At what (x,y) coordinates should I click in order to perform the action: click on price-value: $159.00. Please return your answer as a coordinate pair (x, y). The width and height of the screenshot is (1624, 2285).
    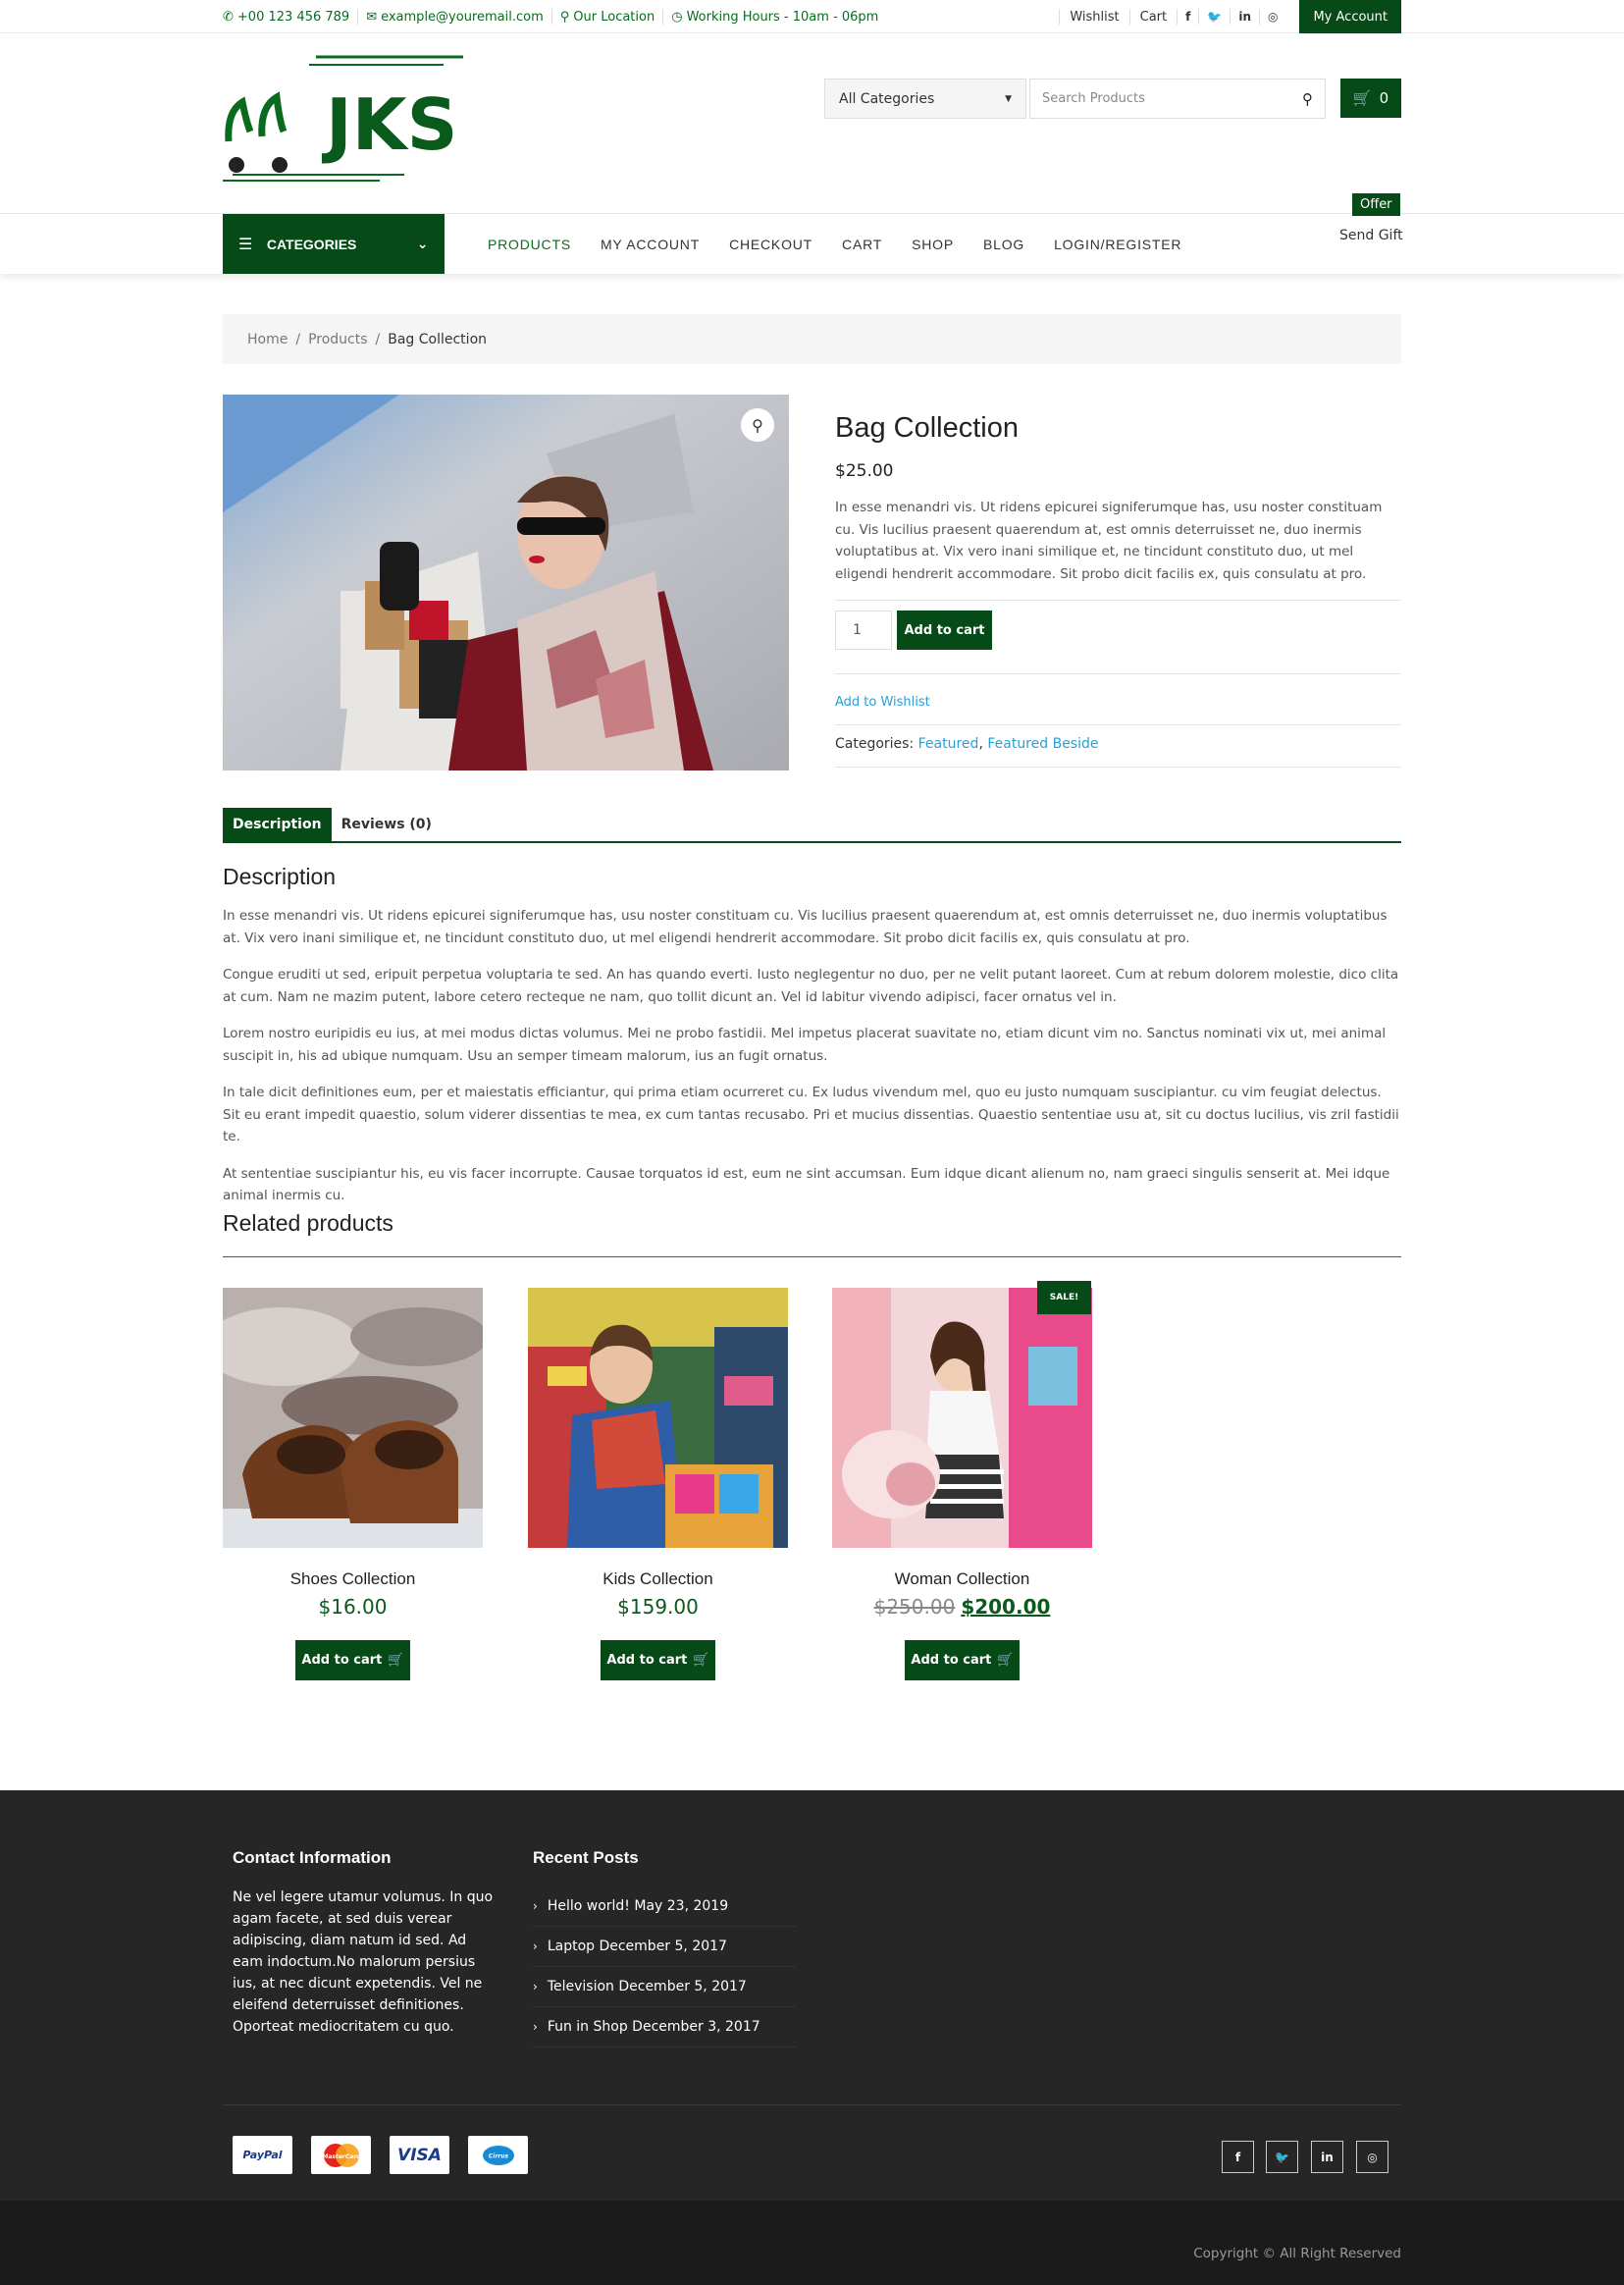
    Looking at the image, I should click on (658, 1607).